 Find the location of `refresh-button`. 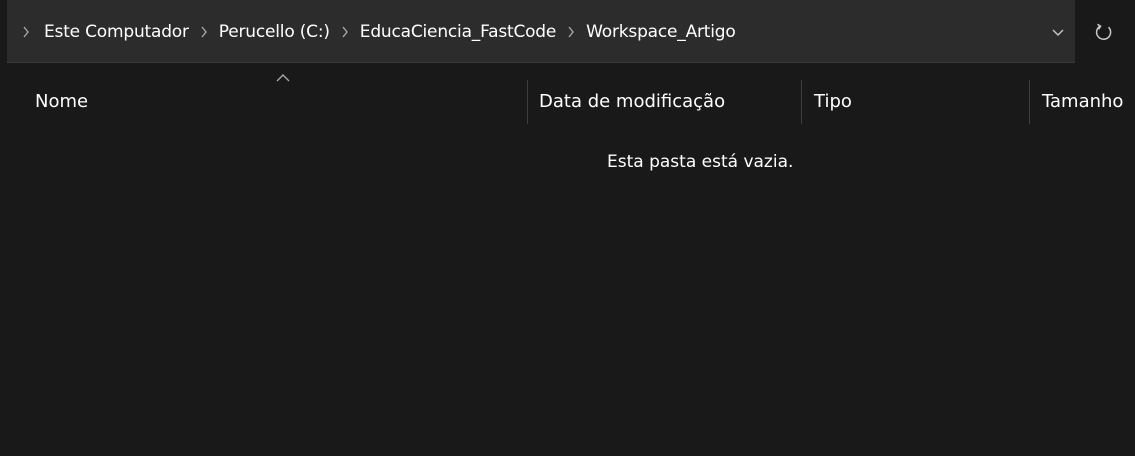

refresh-button is located at coordinates (1104, 31).